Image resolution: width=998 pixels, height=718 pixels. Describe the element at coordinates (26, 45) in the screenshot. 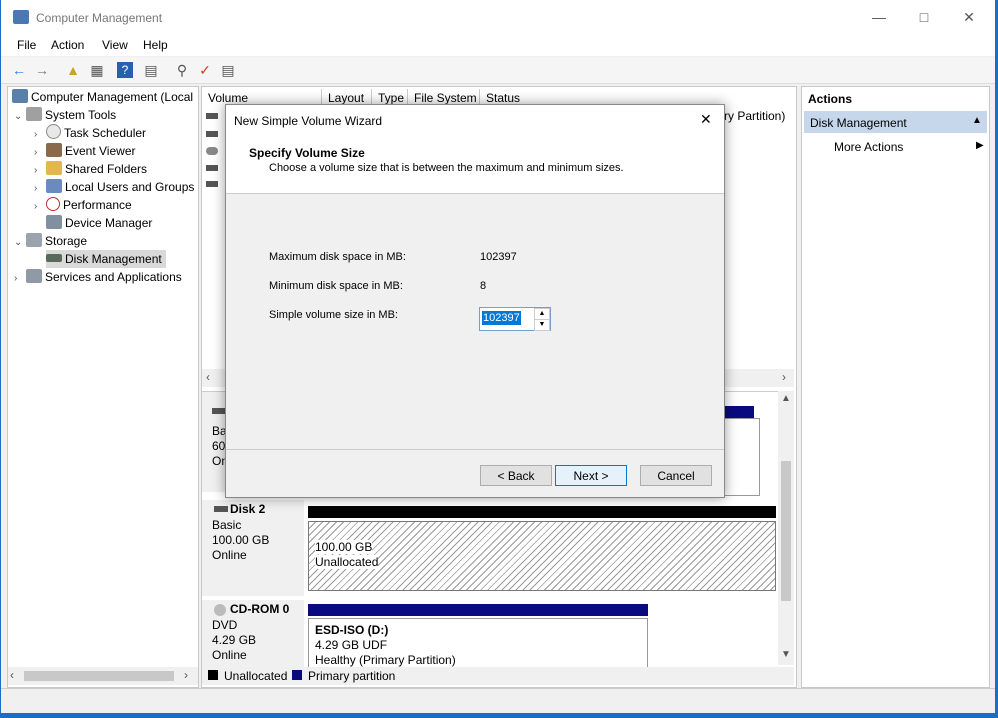

I see `menu-file: File` at that location.